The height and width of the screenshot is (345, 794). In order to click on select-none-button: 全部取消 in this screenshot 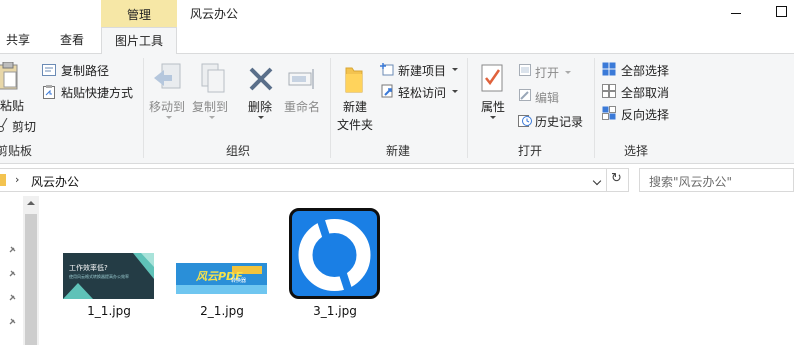, I will do `click(645, 92)`.